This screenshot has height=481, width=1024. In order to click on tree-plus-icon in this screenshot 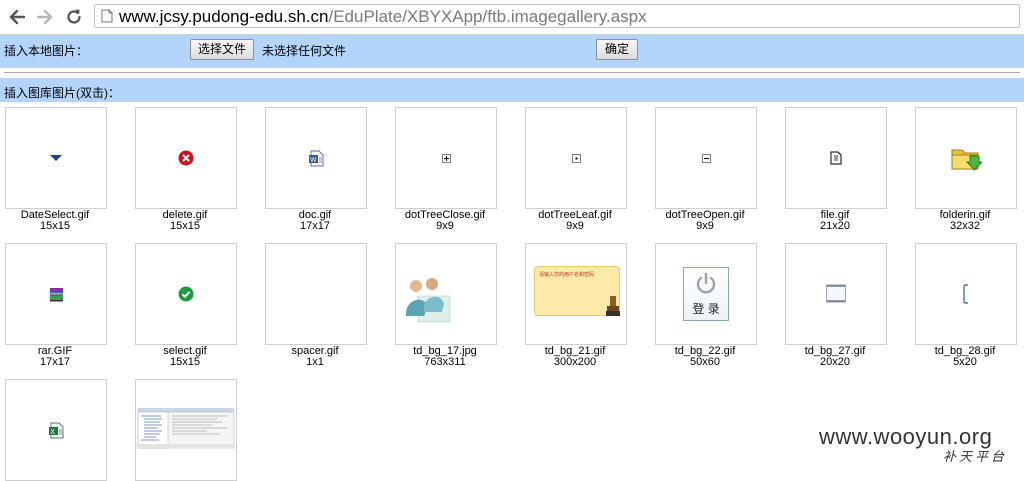, I will do `click(446, 158)`.